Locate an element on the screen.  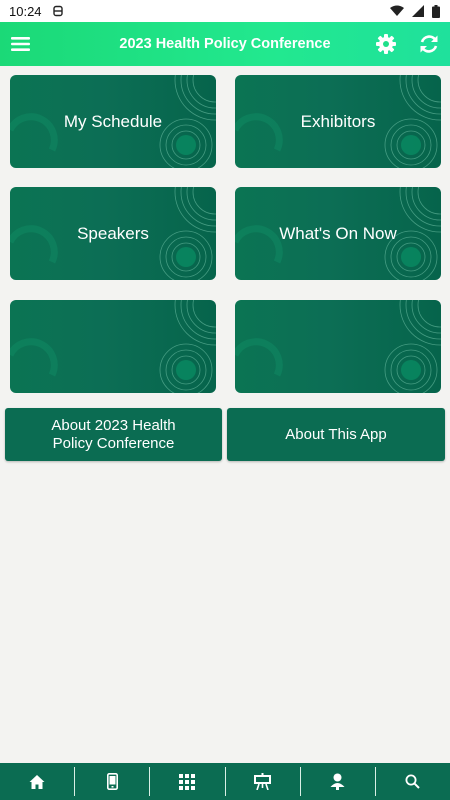
tile-exhibitors: Exhibitors is located at coordinates (338, 121).